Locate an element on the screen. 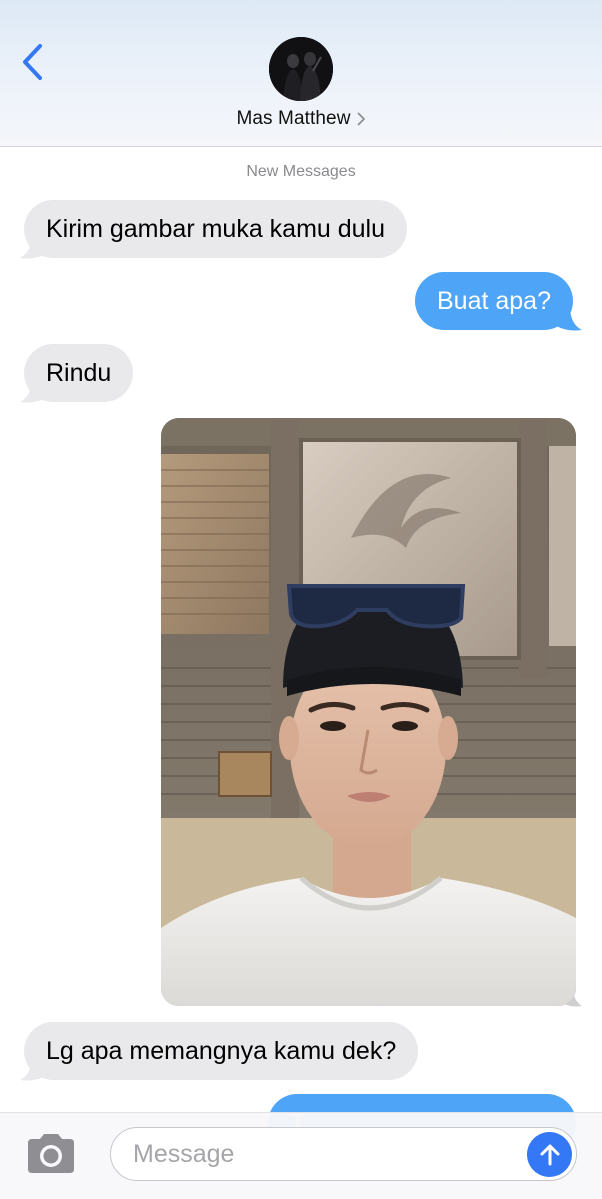 The width and height of the screenshot is (602, 1199). avatar-photo is located at coordinates (301, 69).